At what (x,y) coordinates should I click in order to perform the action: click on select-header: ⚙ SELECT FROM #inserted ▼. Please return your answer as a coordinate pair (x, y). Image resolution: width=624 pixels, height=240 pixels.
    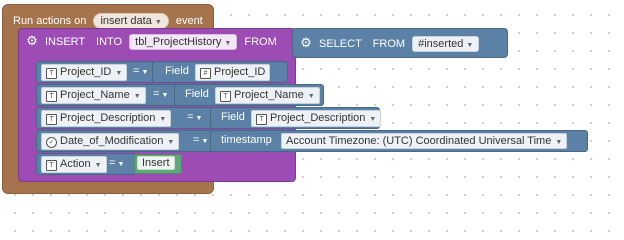
    Looking at the image, I should click on (389, 43).